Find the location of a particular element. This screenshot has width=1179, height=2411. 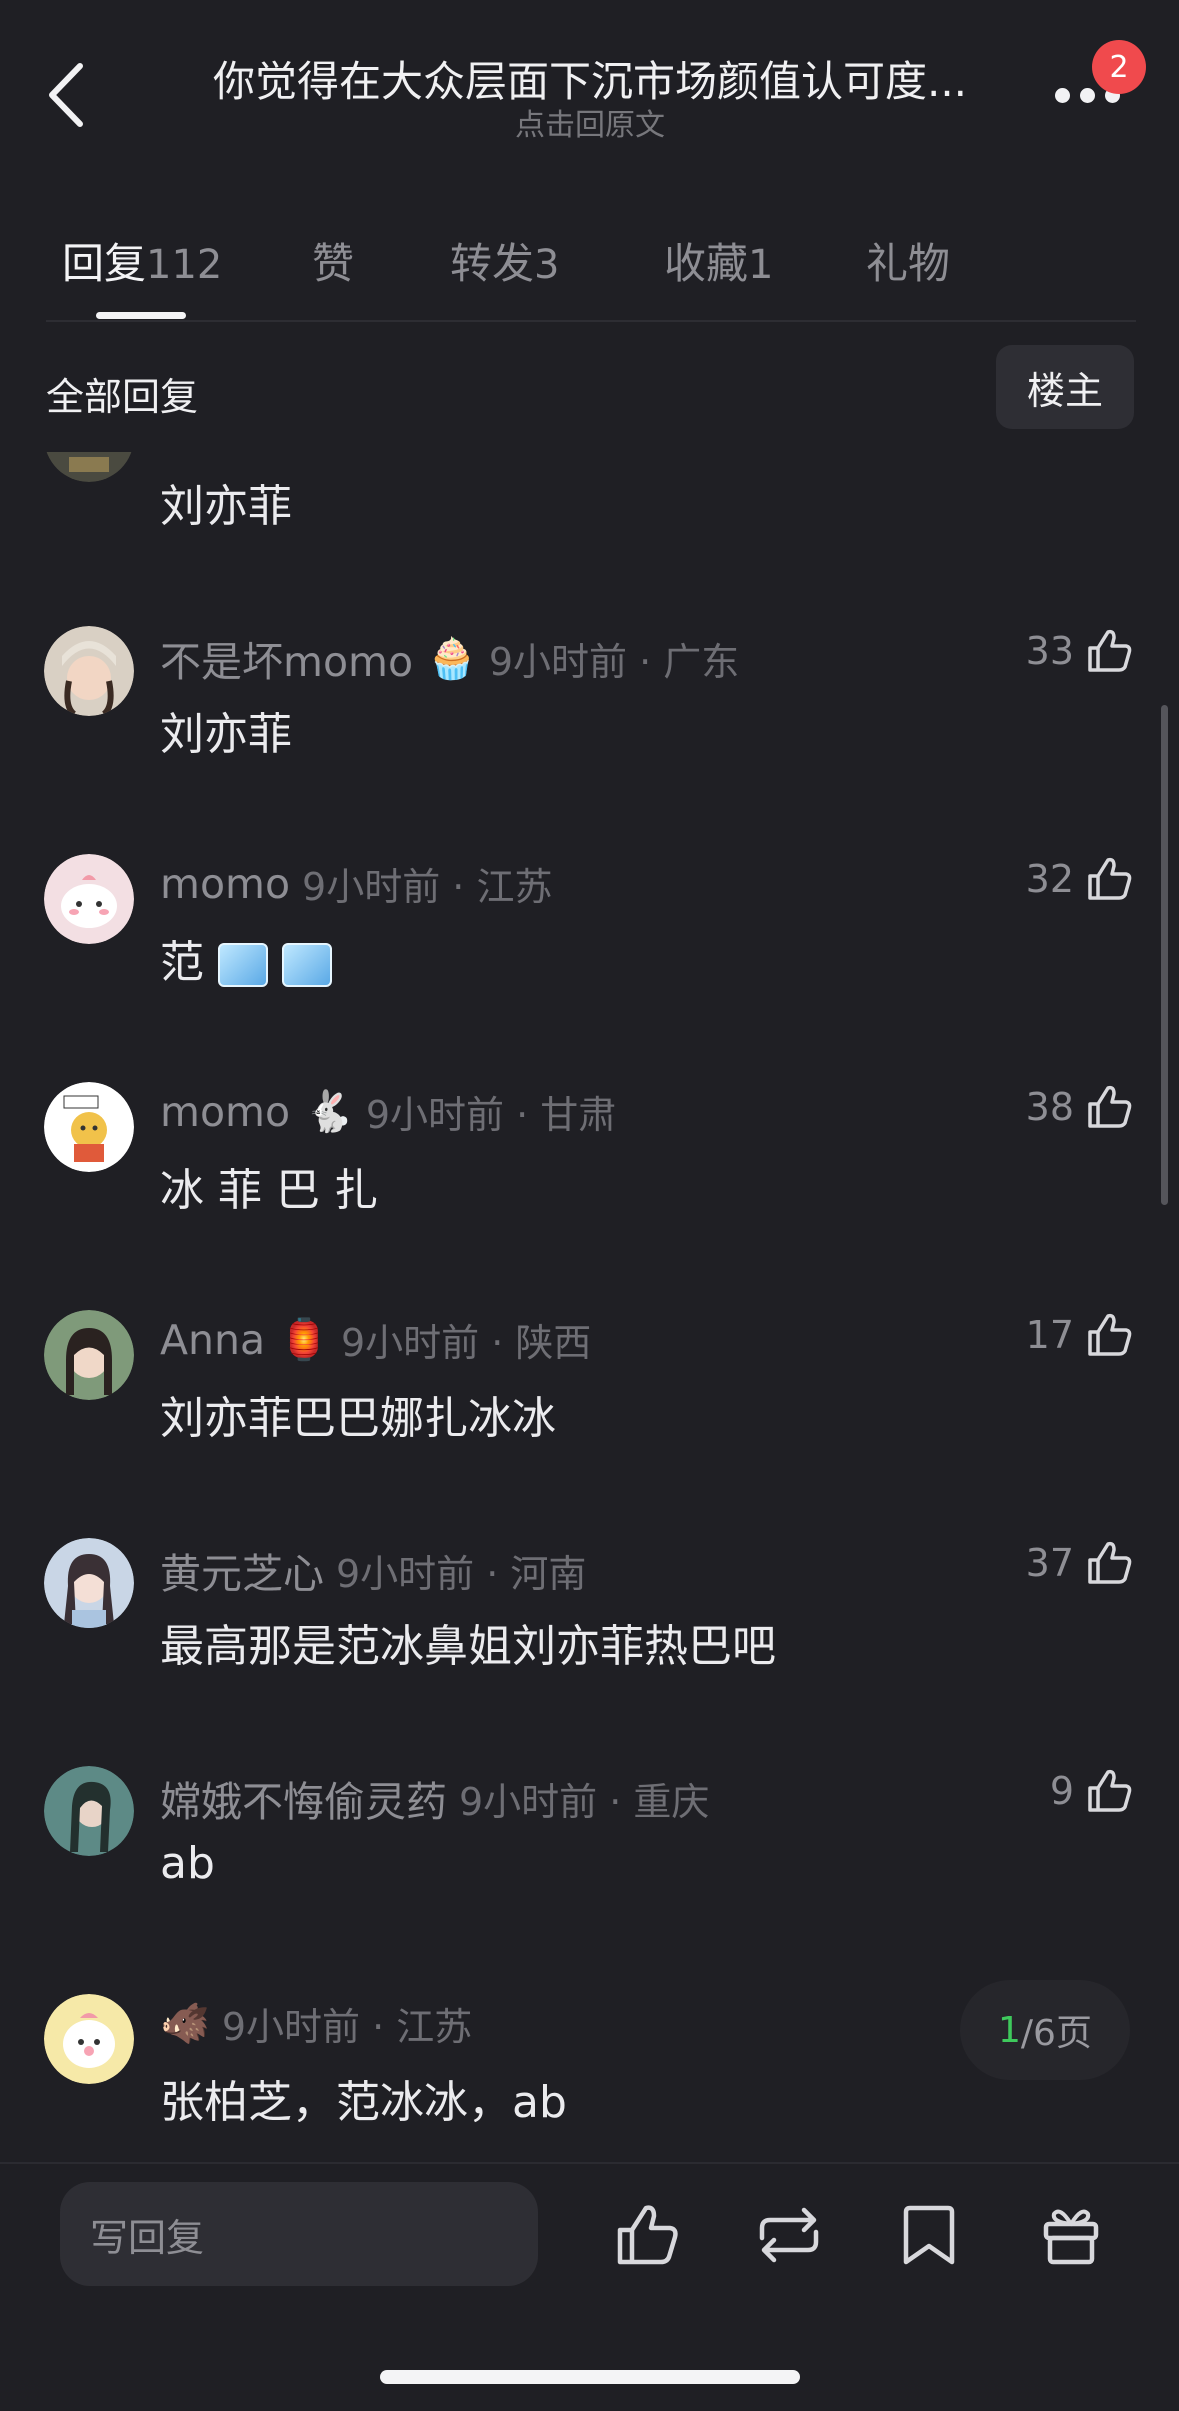

back-icon is located at coordinates (69, 95).